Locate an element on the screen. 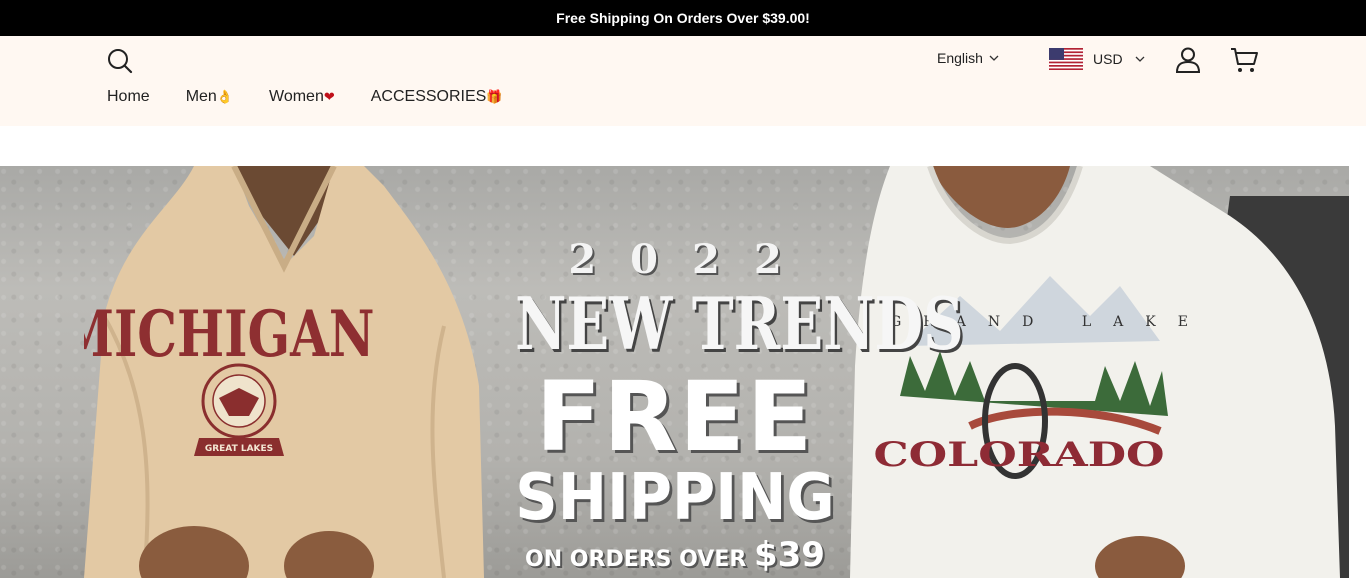  main-nav: Home Men👌 Women❤ ACCESSORIES🎁 is located at coordinates (323, 97).